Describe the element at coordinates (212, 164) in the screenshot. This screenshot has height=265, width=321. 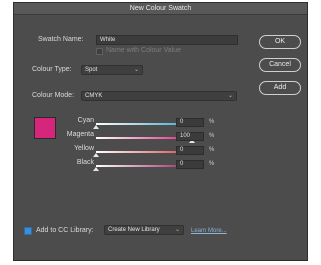
I see `black-percent: %` at that location.